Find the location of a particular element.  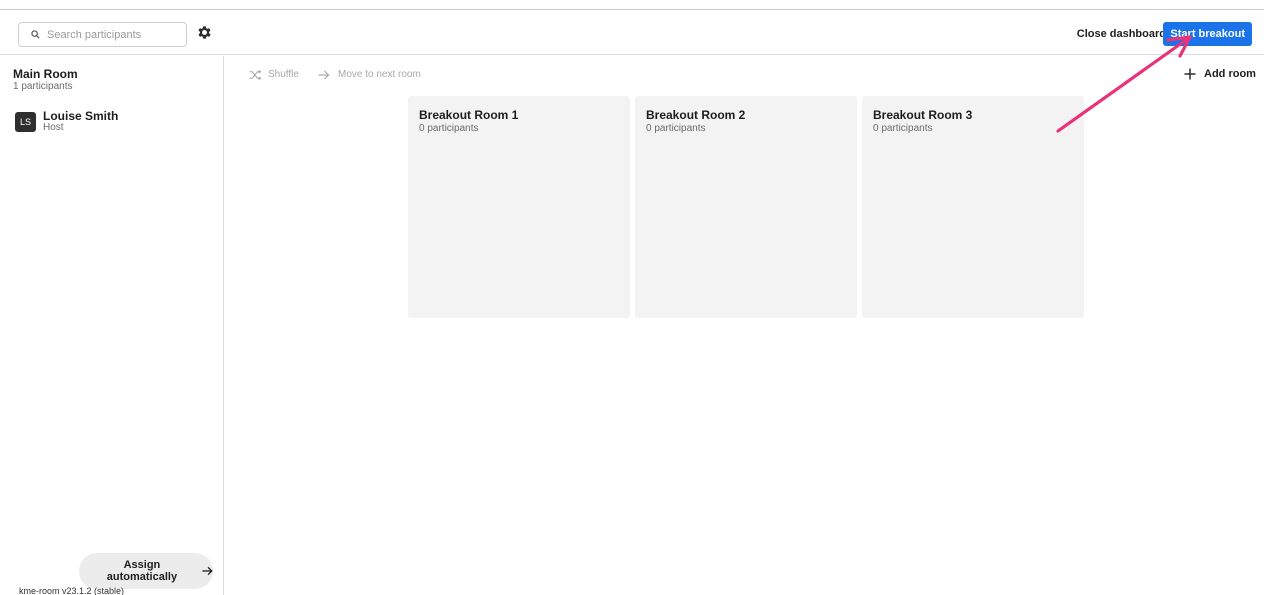

assign-automatically-button: Assign automatically is located at coordinates (146, 571).